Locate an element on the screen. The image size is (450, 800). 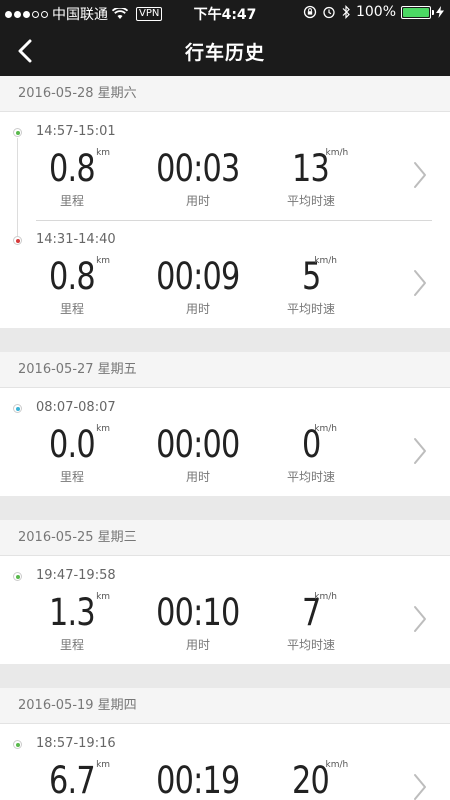
duration-value: 00:03 is located at coordinates (198, 168).